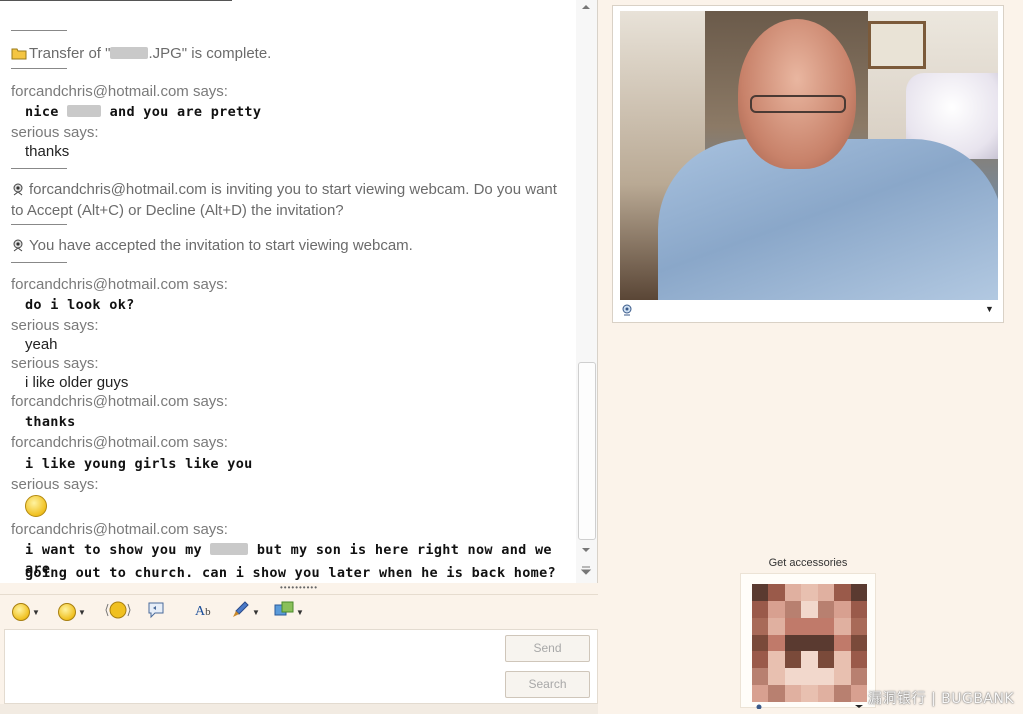 The image size is (1023, 714). I want to click on message-text: yeah, so click(41, 344).